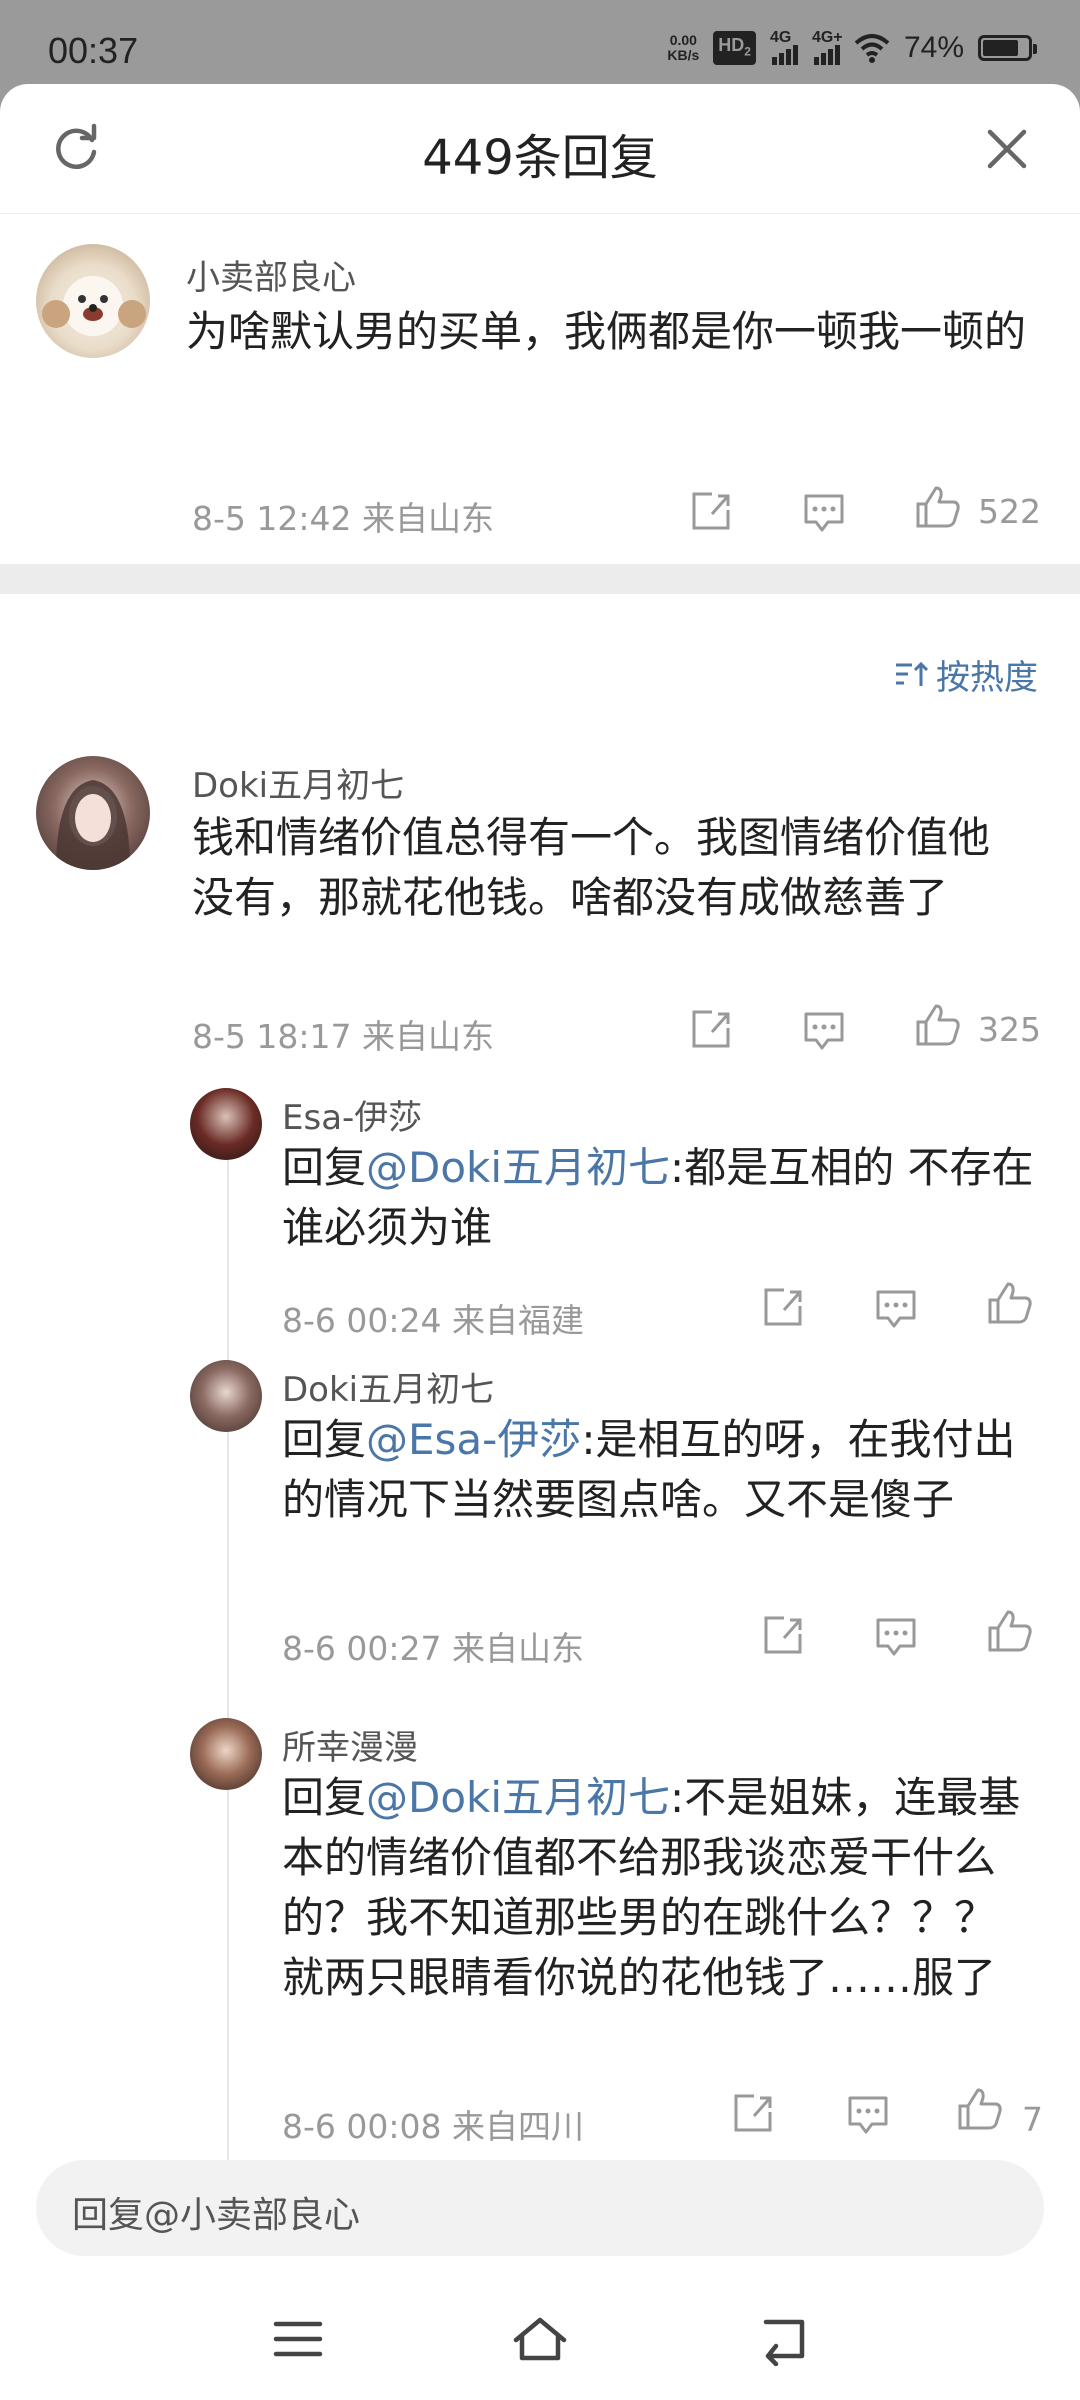  What do you see at coordinates (94, 306) in the screenshot?
I see `dog-avatar-image` at bounding box center [94, 306].